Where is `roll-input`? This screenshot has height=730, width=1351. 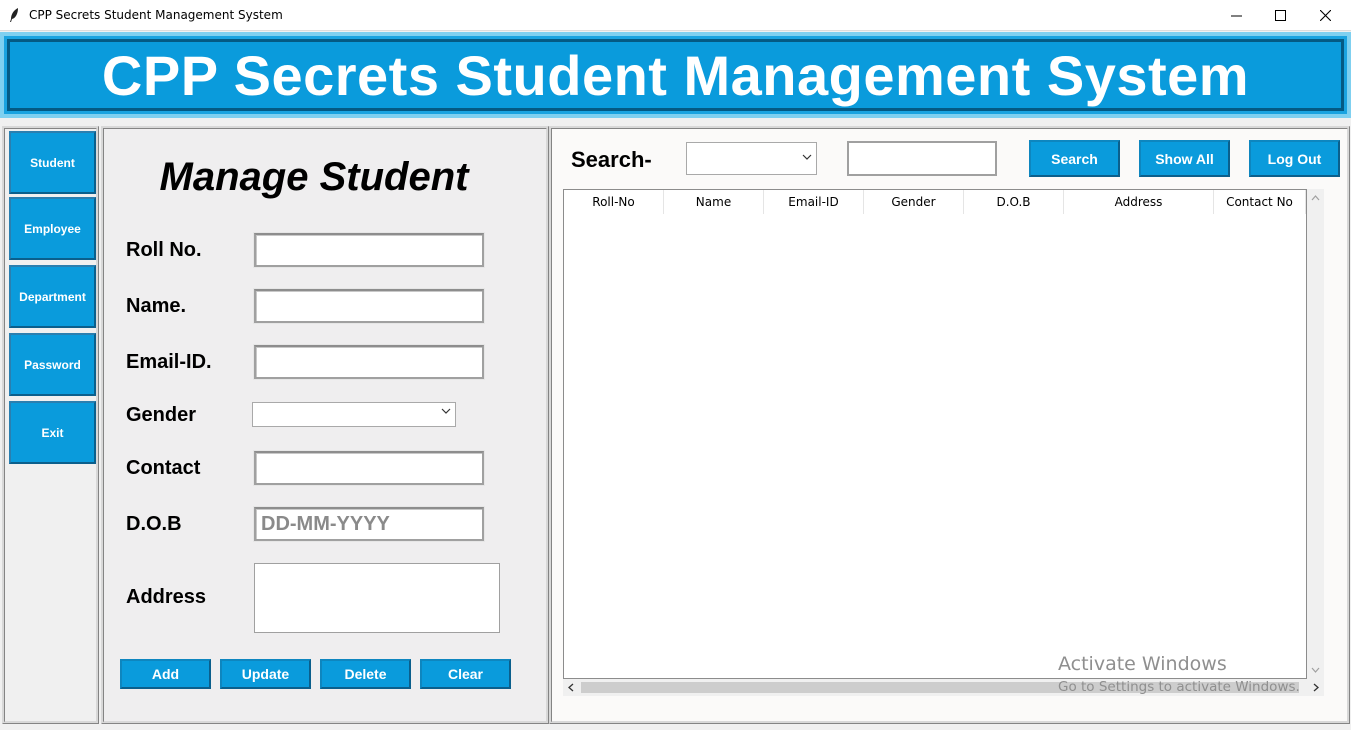 roll-input is located at coordinates (369, 250).